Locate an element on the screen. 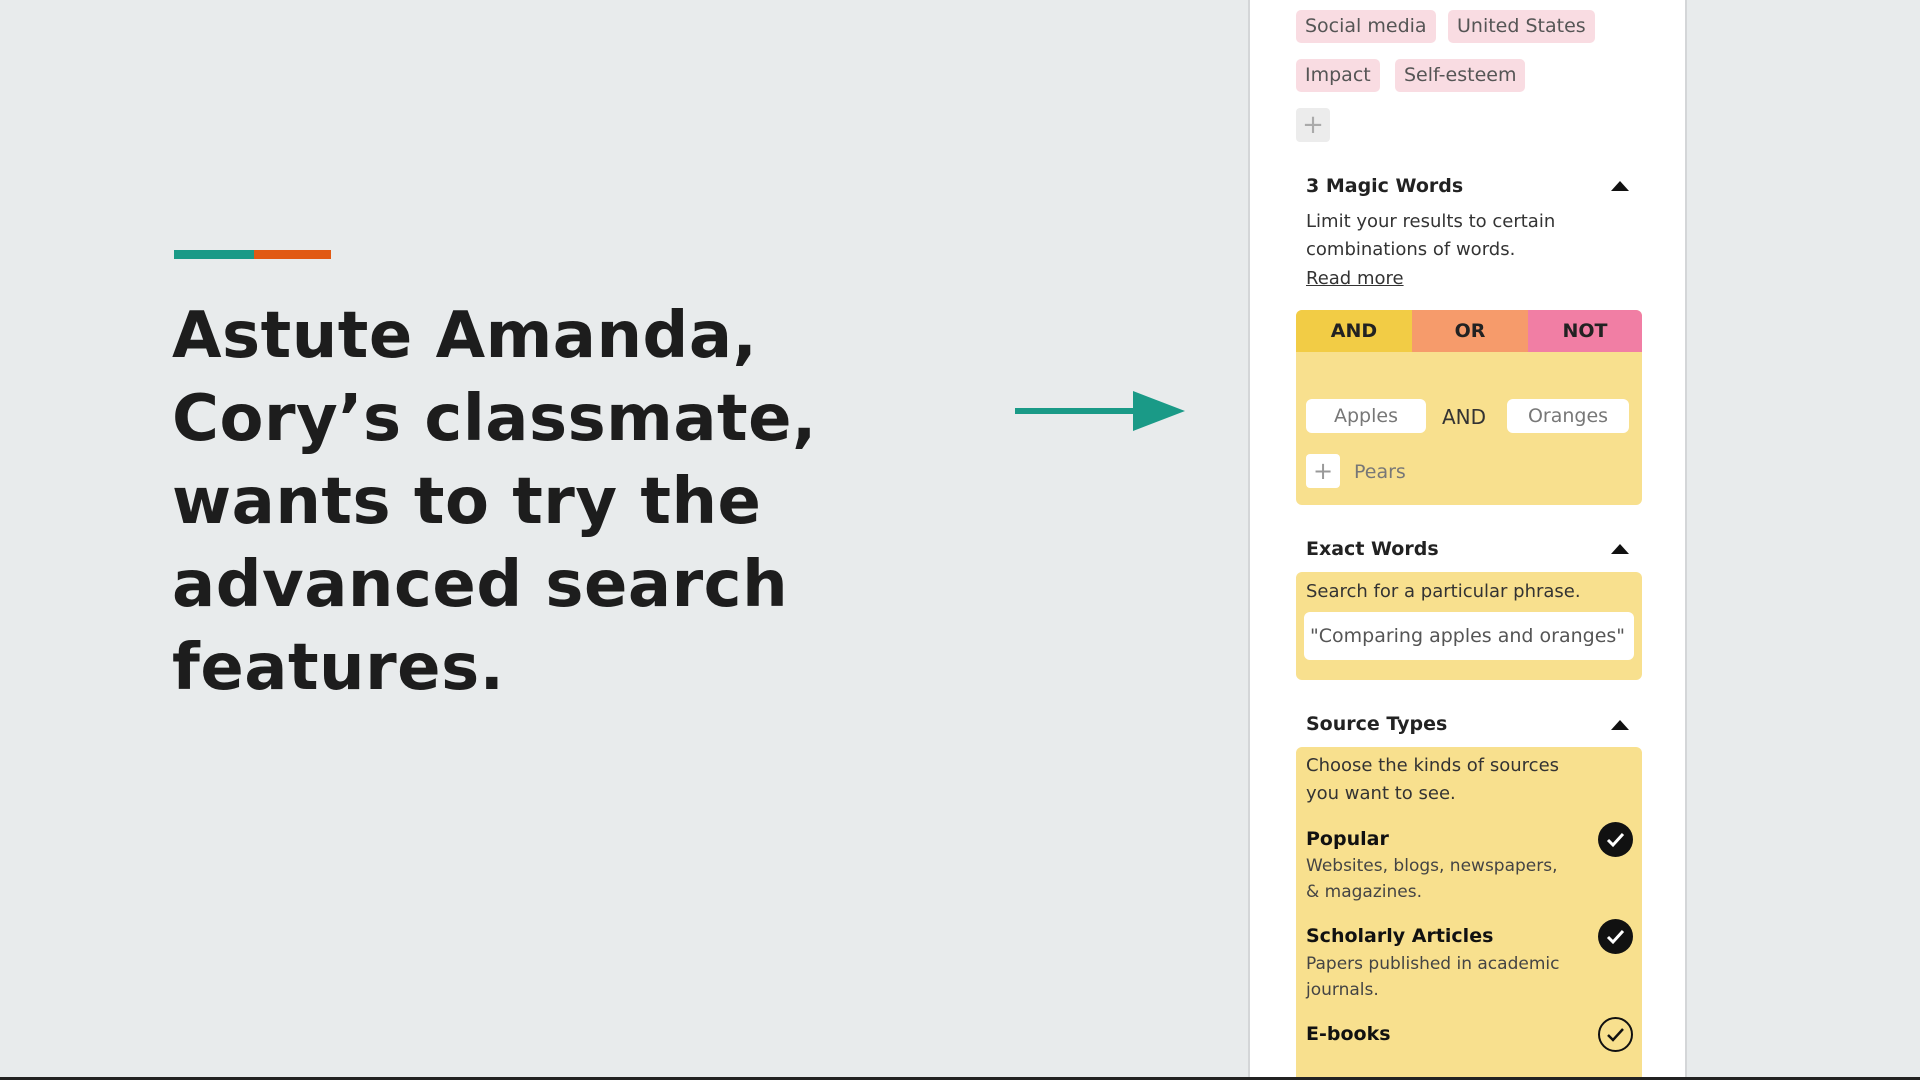 The height and width of the screenshot is (1080, 1920). tab-not: NOT is located at coordinates (1585, 331).